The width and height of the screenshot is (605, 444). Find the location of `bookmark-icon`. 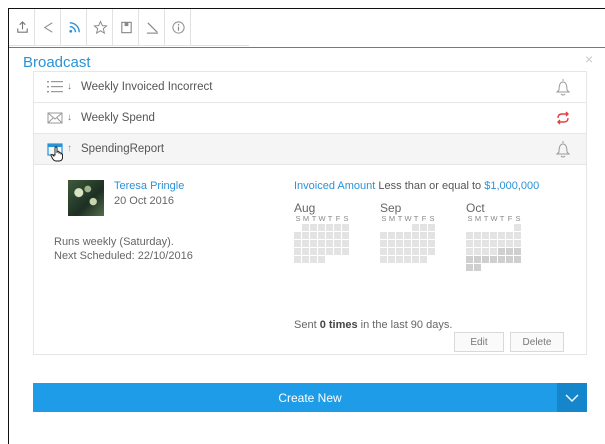

bookmark-icon is located at coordinates (126, 27).